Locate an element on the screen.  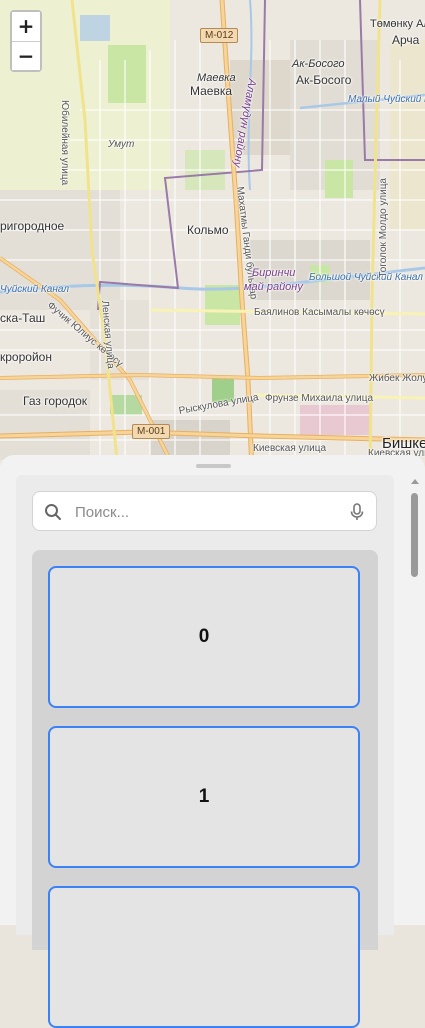
map-label: кроройон is located at coordinates (26, 357).